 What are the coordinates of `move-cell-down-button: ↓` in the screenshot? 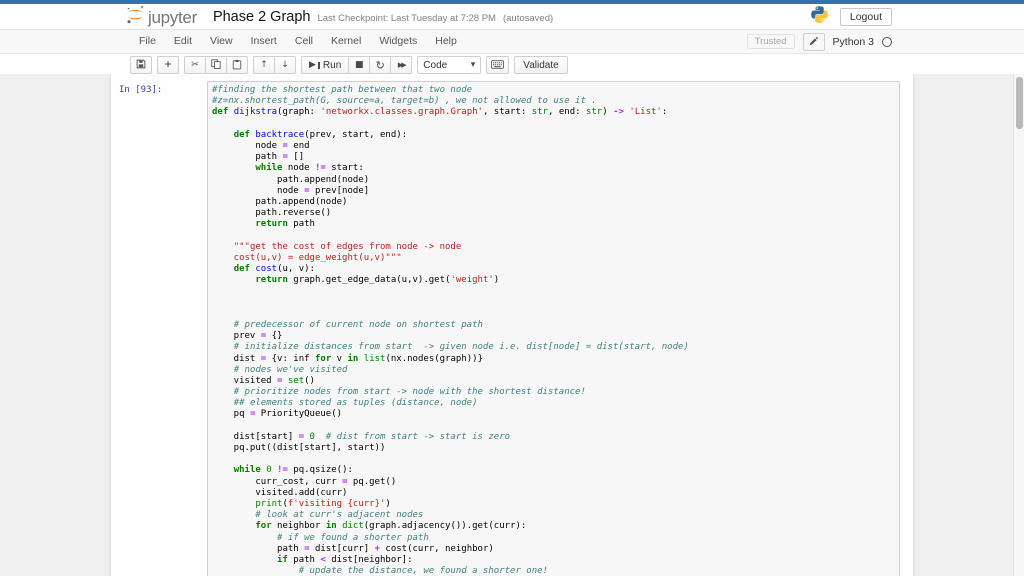 It's located at (285, 65).